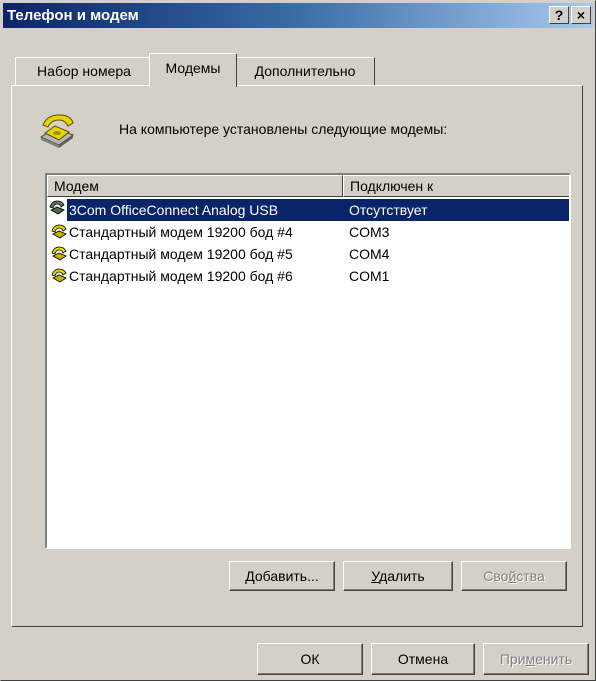 This screenshot has height=681, width=596. What do you see at coordinates (402, 576) in the screenshot?
I see `remove-label-suffix: далить` at bounding box center [402, 576].